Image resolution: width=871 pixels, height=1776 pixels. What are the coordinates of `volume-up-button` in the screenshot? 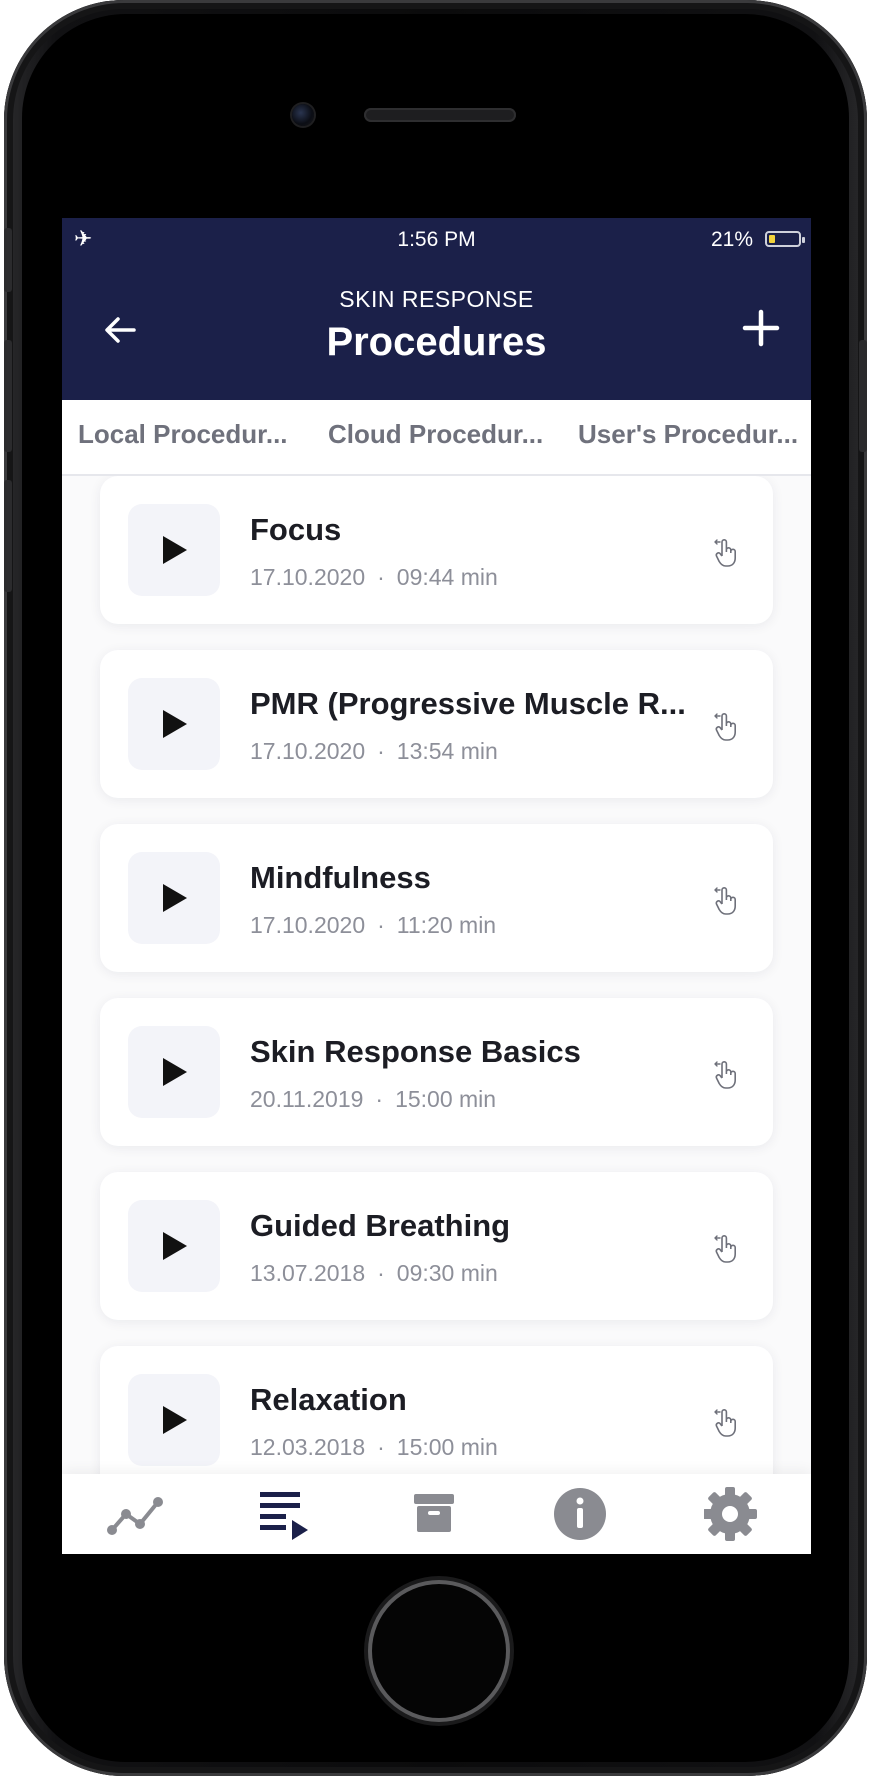 It's located at (8, 396).